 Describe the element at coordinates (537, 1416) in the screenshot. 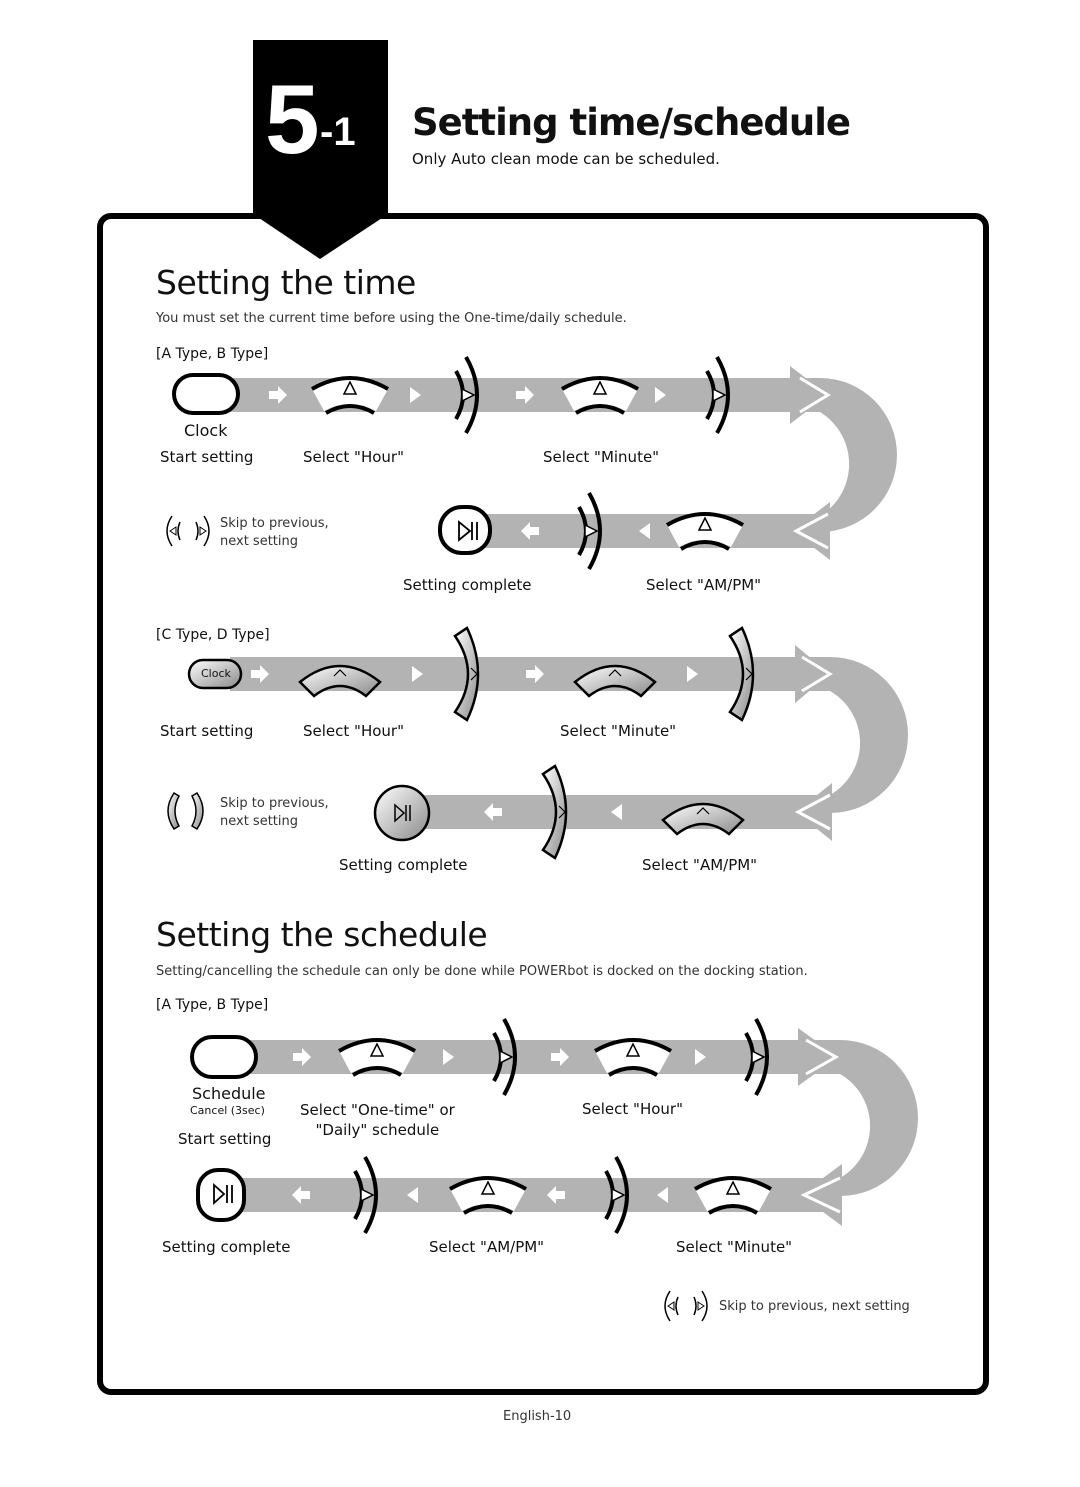

I see `page-footer: English-10` at that location.